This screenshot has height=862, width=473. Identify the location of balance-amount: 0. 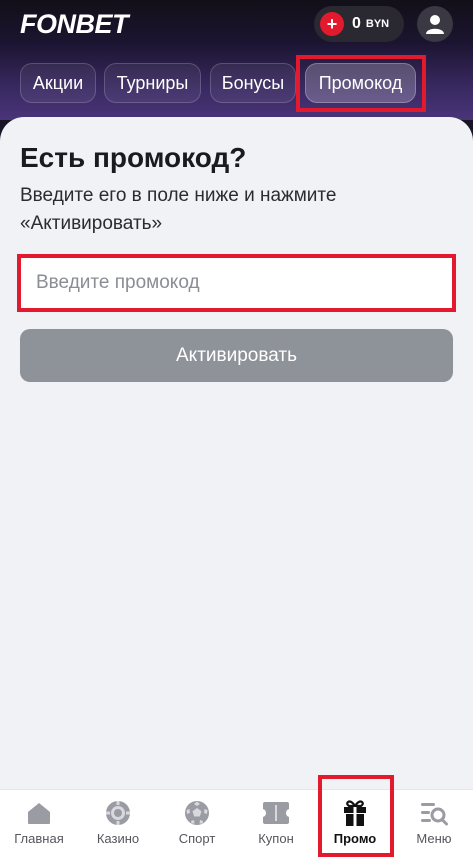
(356, 23).